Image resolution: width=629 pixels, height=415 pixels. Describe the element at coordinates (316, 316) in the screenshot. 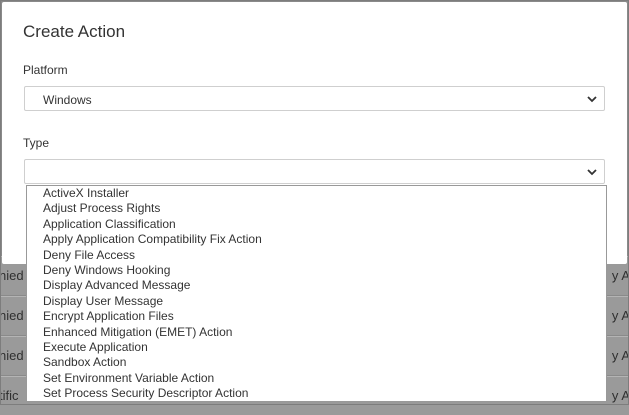

I see `type-option: Encrypt Application Files` at that location.